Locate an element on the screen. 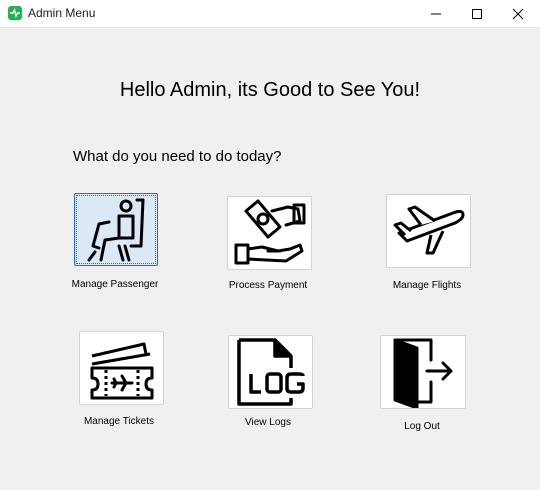  app-icon is located at coordinates (15, 13).